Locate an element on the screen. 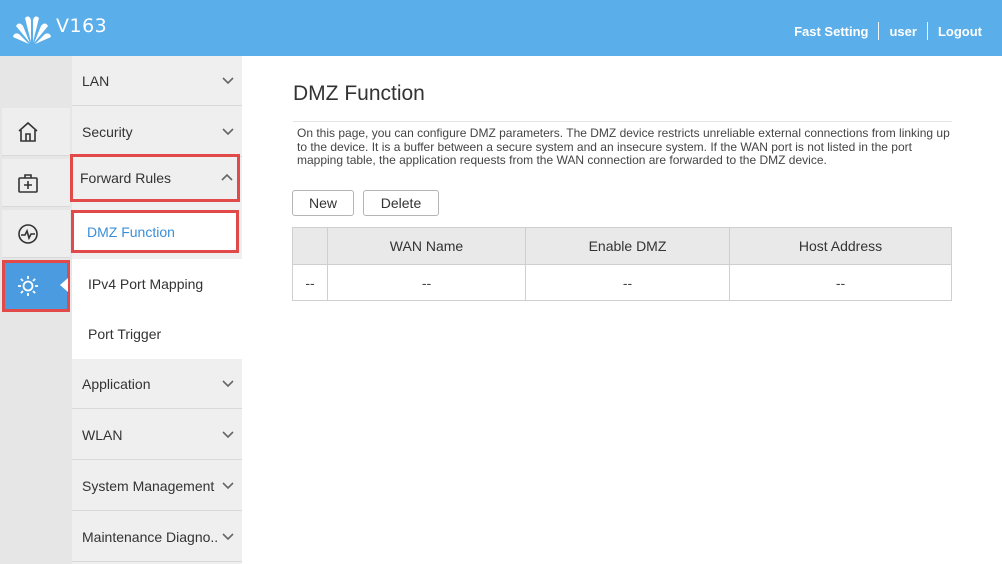 This screenshot has width=1002, height=564. home-icon is located at coordinates (28, 131).